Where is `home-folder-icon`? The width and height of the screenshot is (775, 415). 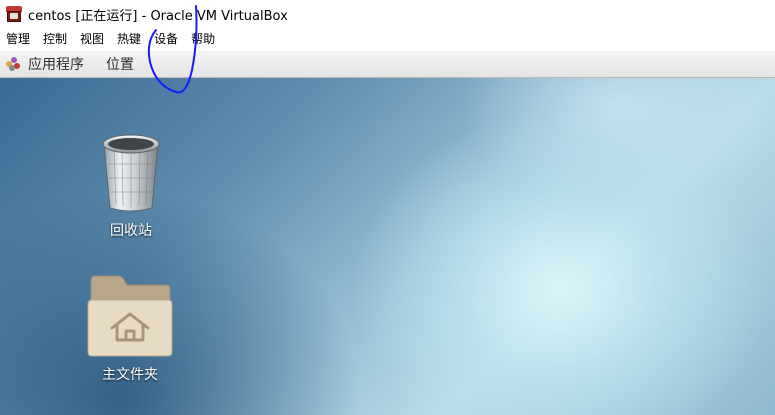 home-folder-icon is located at coordinates (130, 316).